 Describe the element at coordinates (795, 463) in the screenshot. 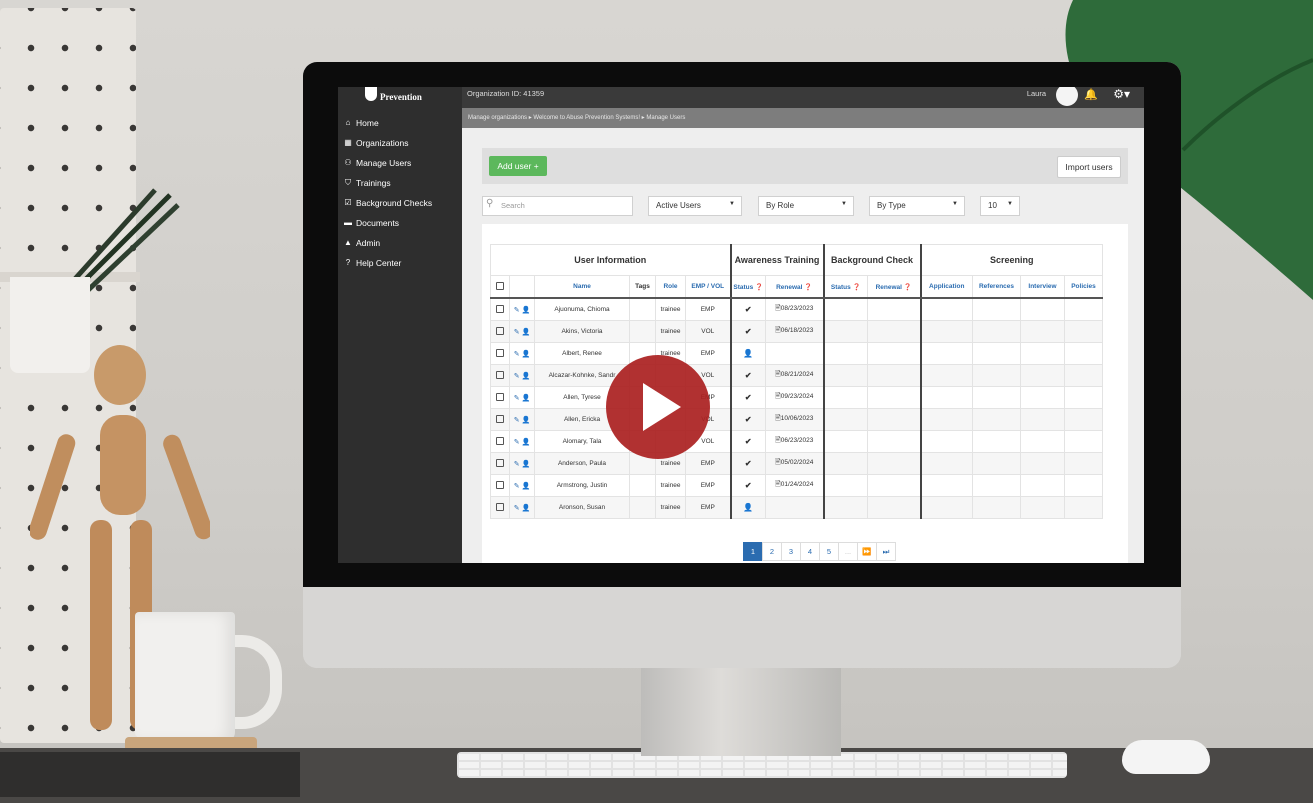

I see `training-renewal-cell: 🖹05/02/2024` at that location.